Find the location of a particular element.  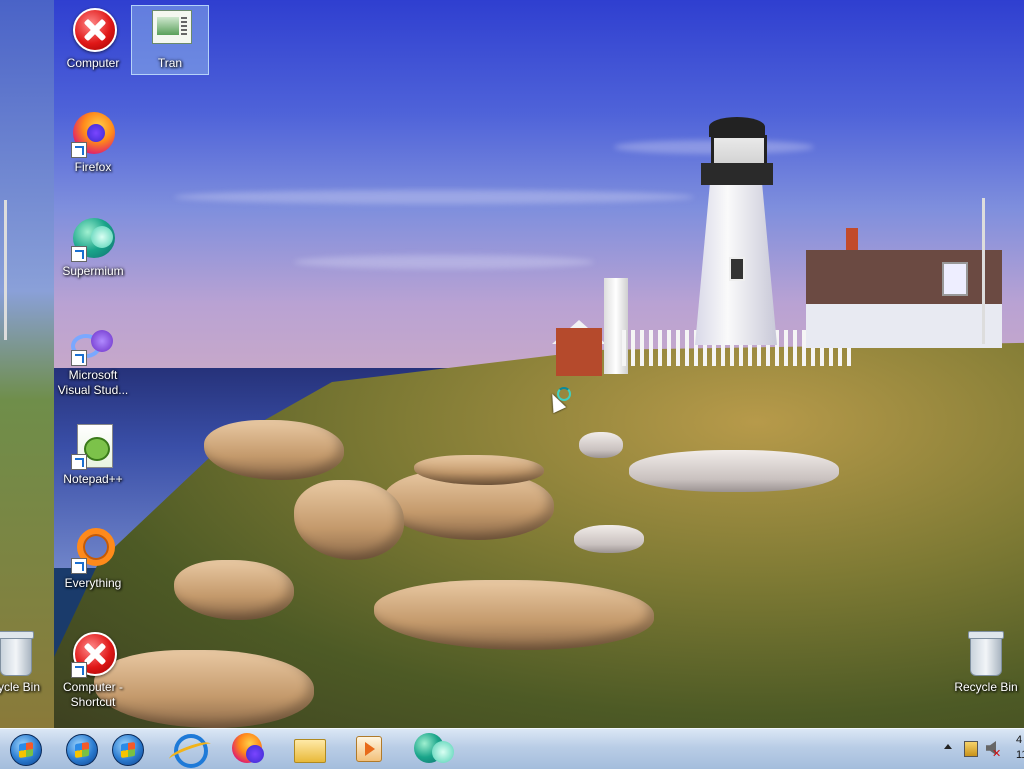

desktop-icon-everything: Everything is located at coordinates (93, 558).